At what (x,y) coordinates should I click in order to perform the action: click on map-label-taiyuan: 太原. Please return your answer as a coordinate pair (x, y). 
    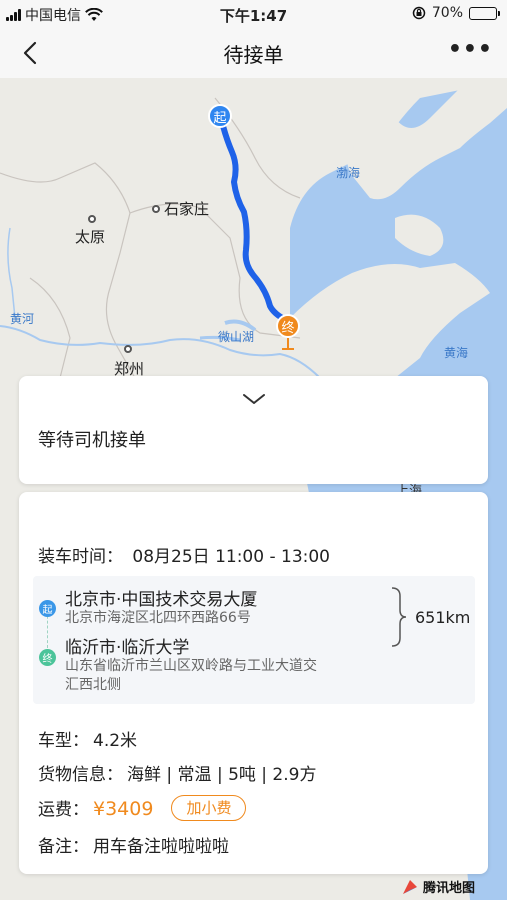
    Looking at the image, I should click on (90, 237).